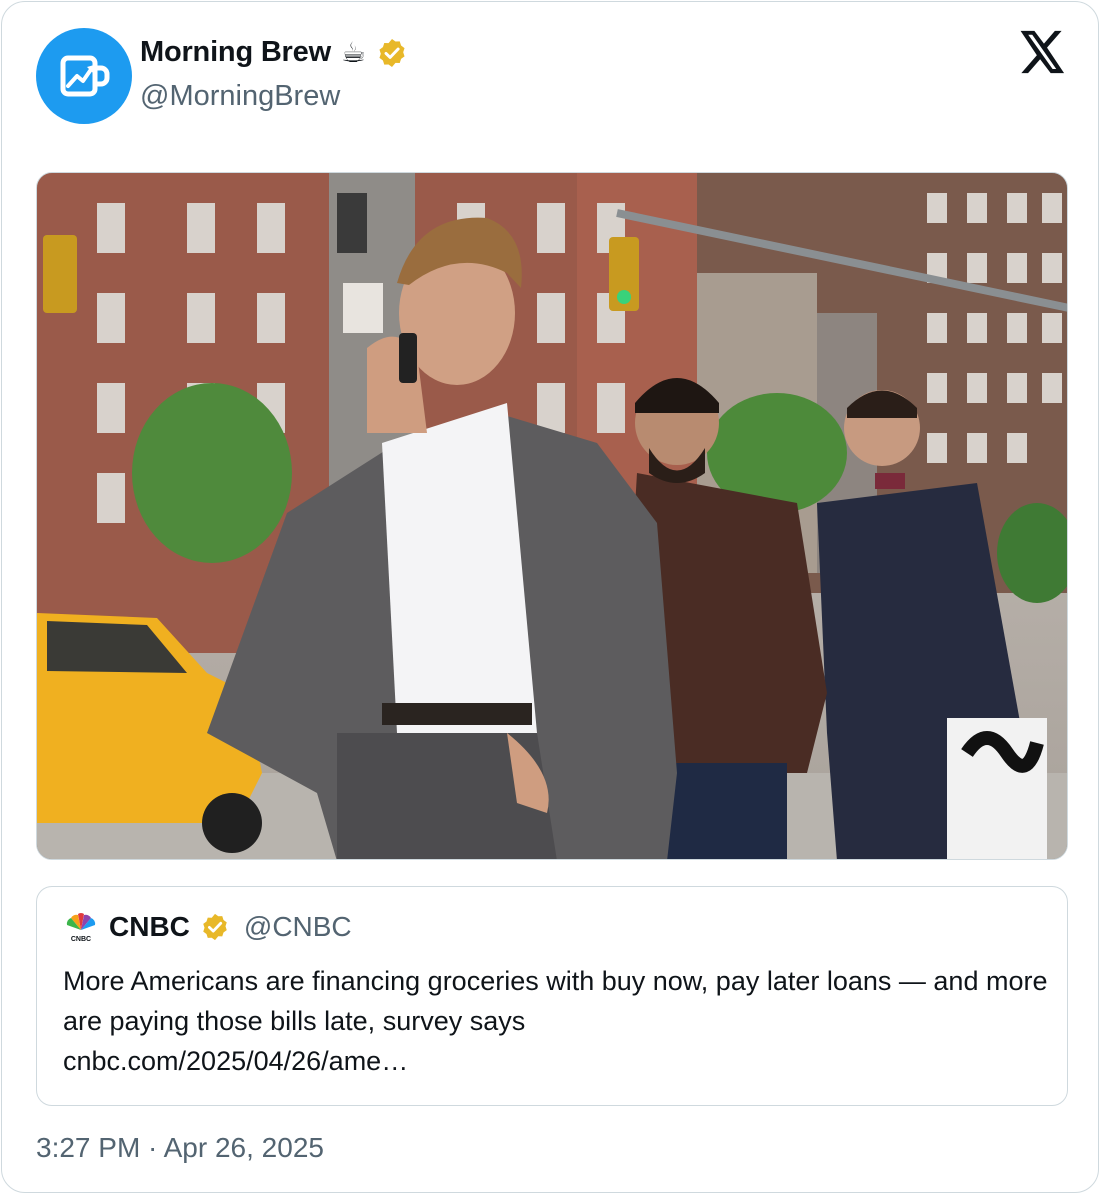 The height and width of the screenshot is (1194, 1100). I want to click on author-name-row: Morning Brew ☕, so click(274, 52).